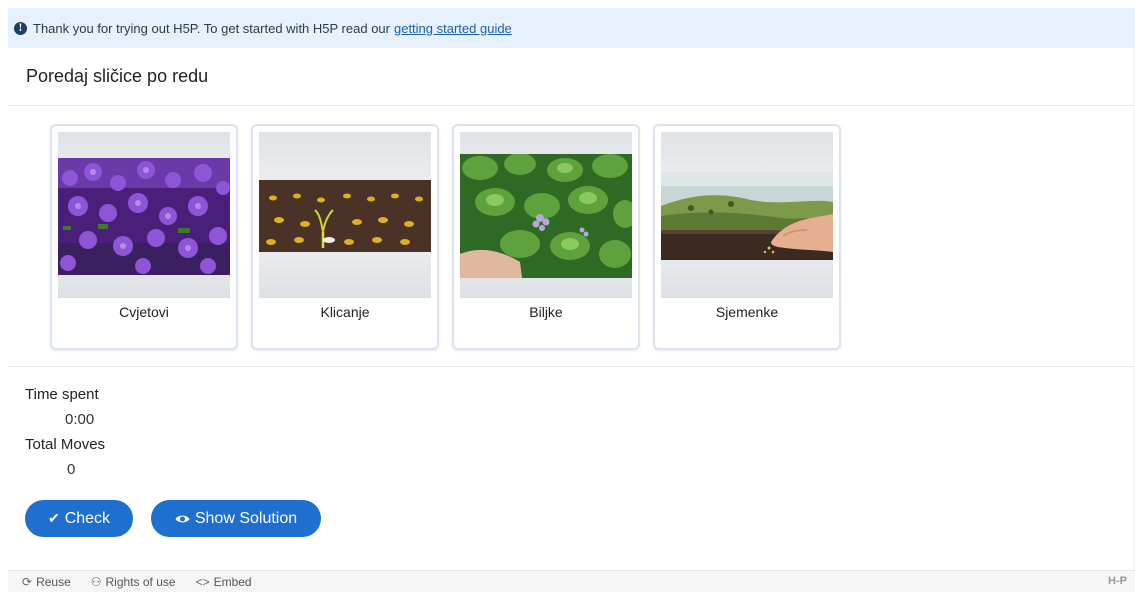 This screenshot has width=1135, height=592. Describe the element at coordinates (27, 581) in the screenshot. I see `reuse-icon: ⟳` at that location.